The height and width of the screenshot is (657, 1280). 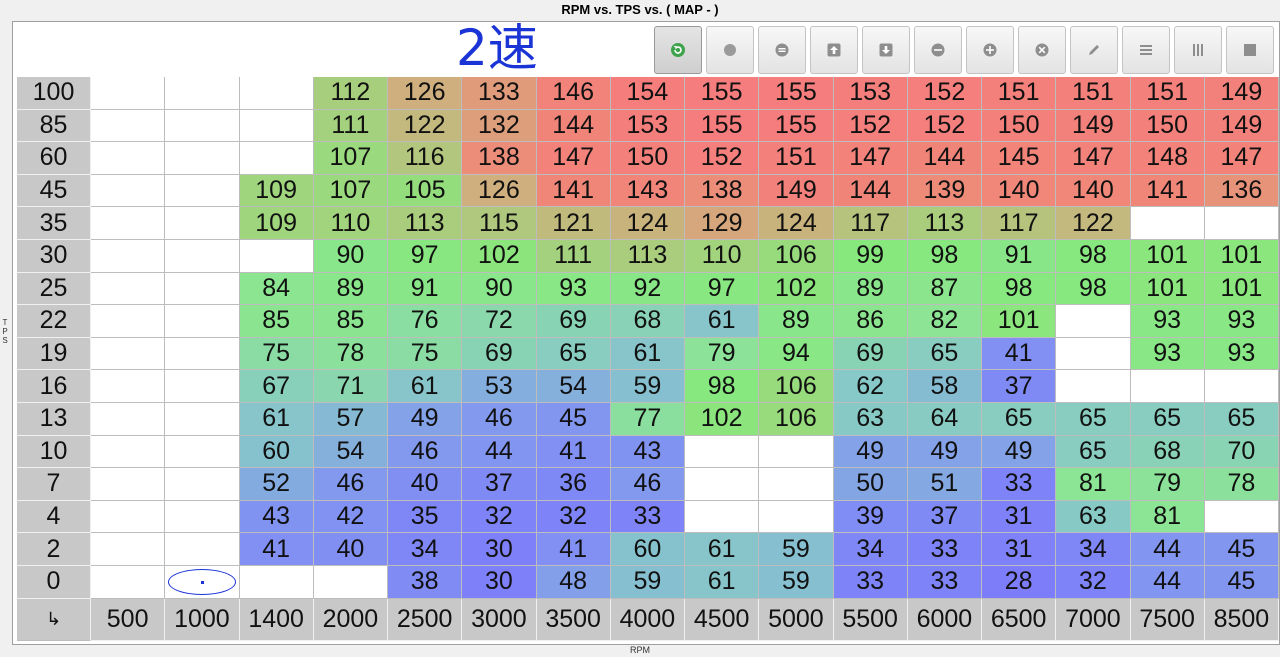 What do you see at coordinates (938, 50) in the screenshot?
I see `minus-circle-button` at bounding box center [938, 50].